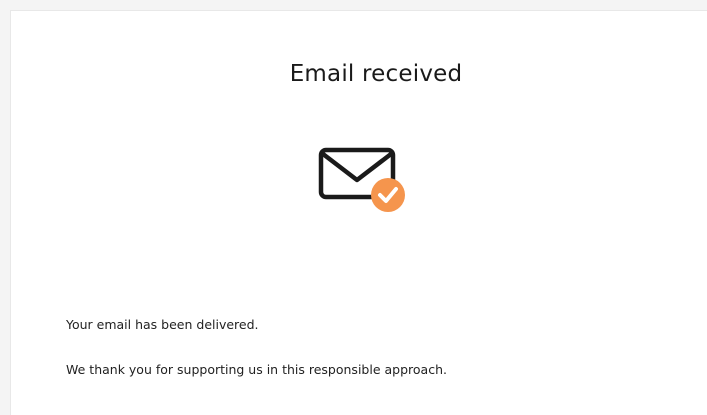 The width and height of the screenshot is (707, 415). I want to click on envelope-check-icon, so click(361, 179).